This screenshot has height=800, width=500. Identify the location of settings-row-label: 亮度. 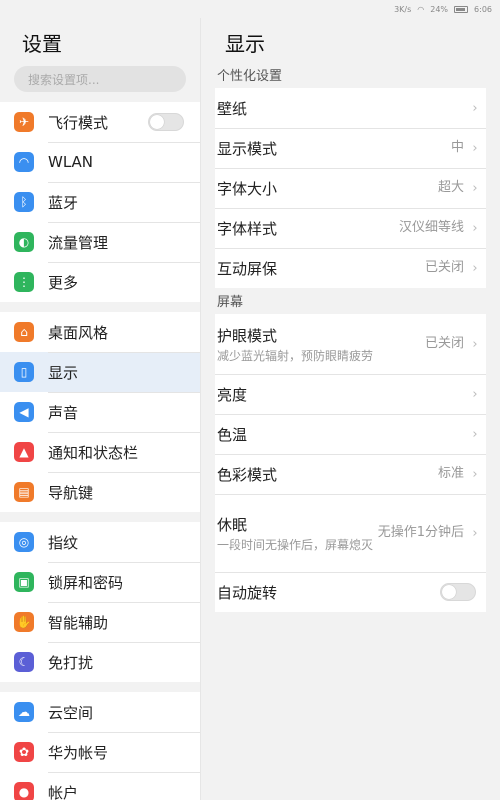
(232, 394).